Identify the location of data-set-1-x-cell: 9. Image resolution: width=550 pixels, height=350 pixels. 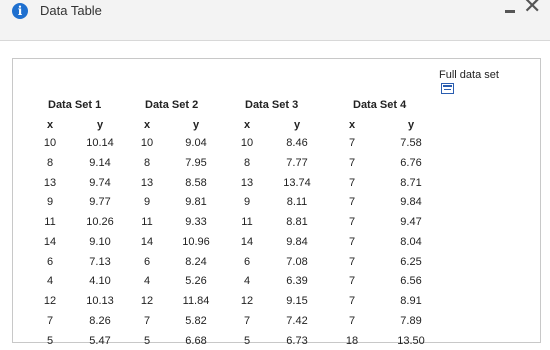
(50, 202).